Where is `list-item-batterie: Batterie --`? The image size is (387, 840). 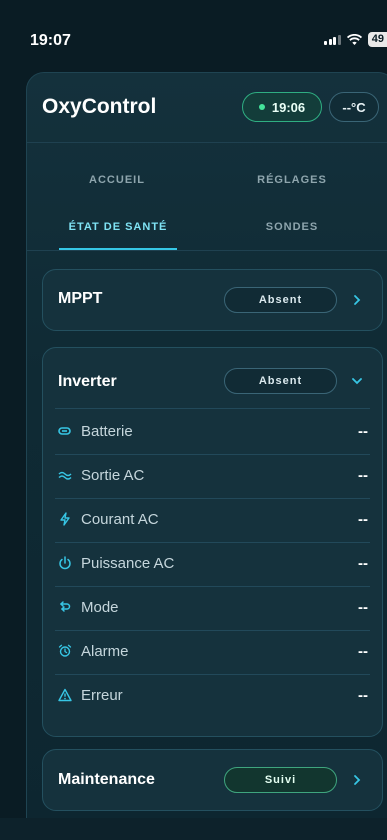 list-item-batterie: Batterie -- is located at coordinates (212, 432).